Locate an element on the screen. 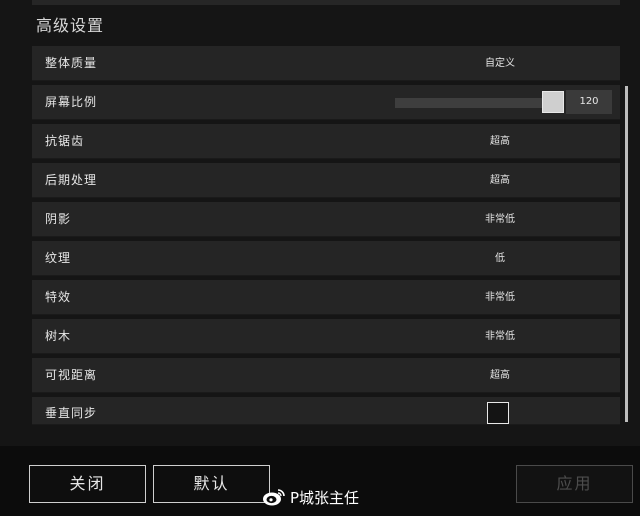 The image size is (640, 516). setting-label: 特效 is located at coordinates (58, 297).